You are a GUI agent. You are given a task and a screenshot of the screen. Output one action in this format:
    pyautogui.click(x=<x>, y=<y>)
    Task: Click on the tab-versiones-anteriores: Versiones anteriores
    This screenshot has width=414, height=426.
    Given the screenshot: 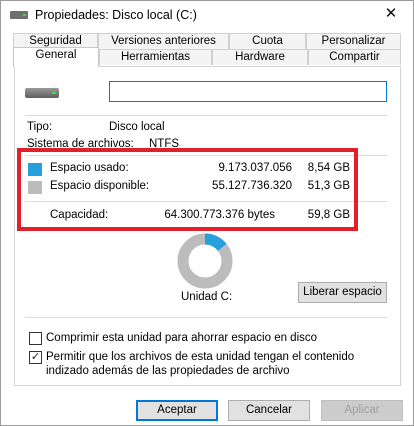 What is the action you would take?
    pyautogui.click(x=163, y=41)
    